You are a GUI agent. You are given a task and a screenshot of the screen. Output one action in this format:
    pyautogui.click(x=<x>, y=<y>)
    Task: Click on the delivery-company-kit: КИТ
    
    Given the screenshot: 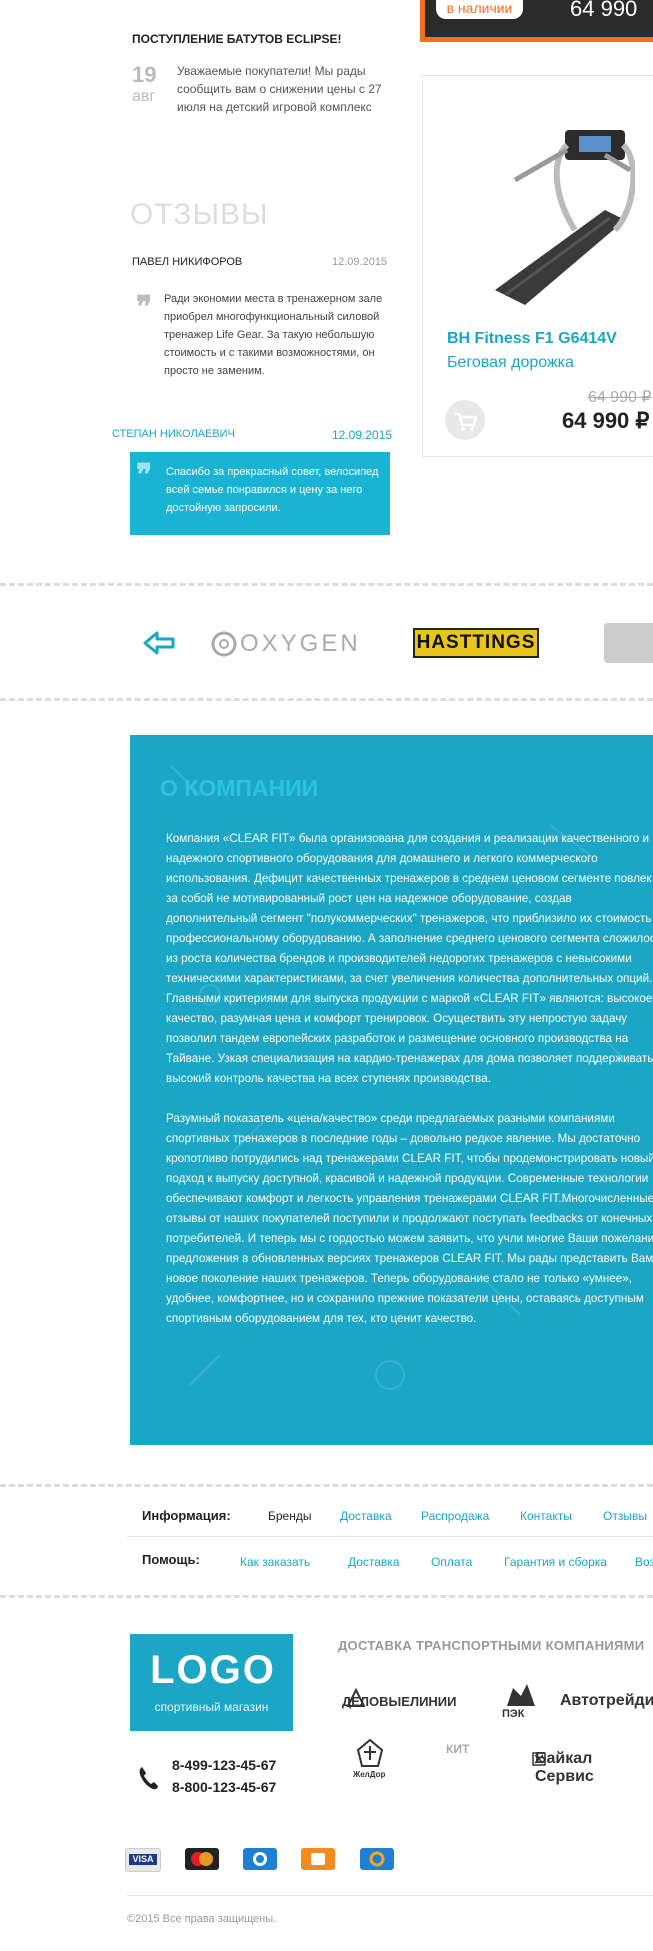 What is the action you would take?
    pyautogui.click(x=458, y=1749)
    